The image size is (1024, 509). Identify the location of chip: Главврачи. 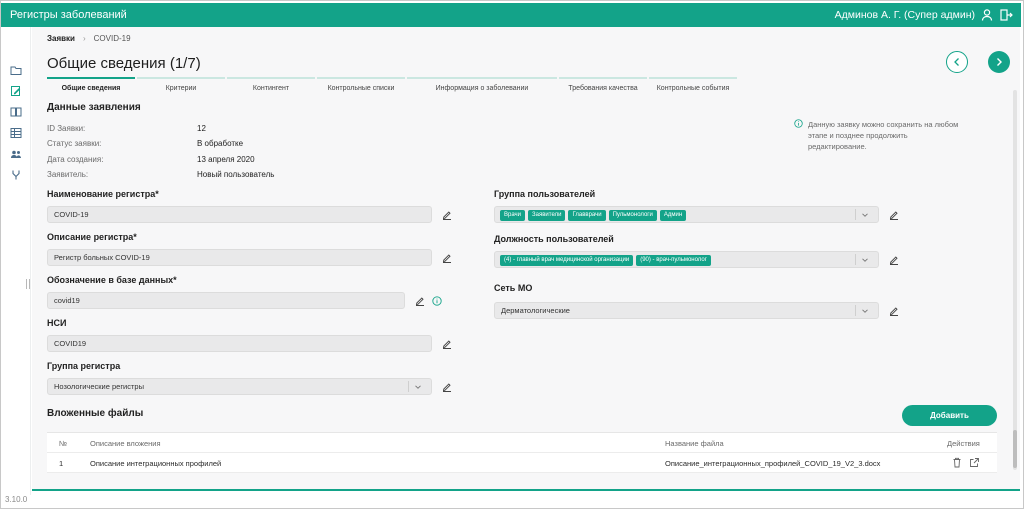
(587, 215).